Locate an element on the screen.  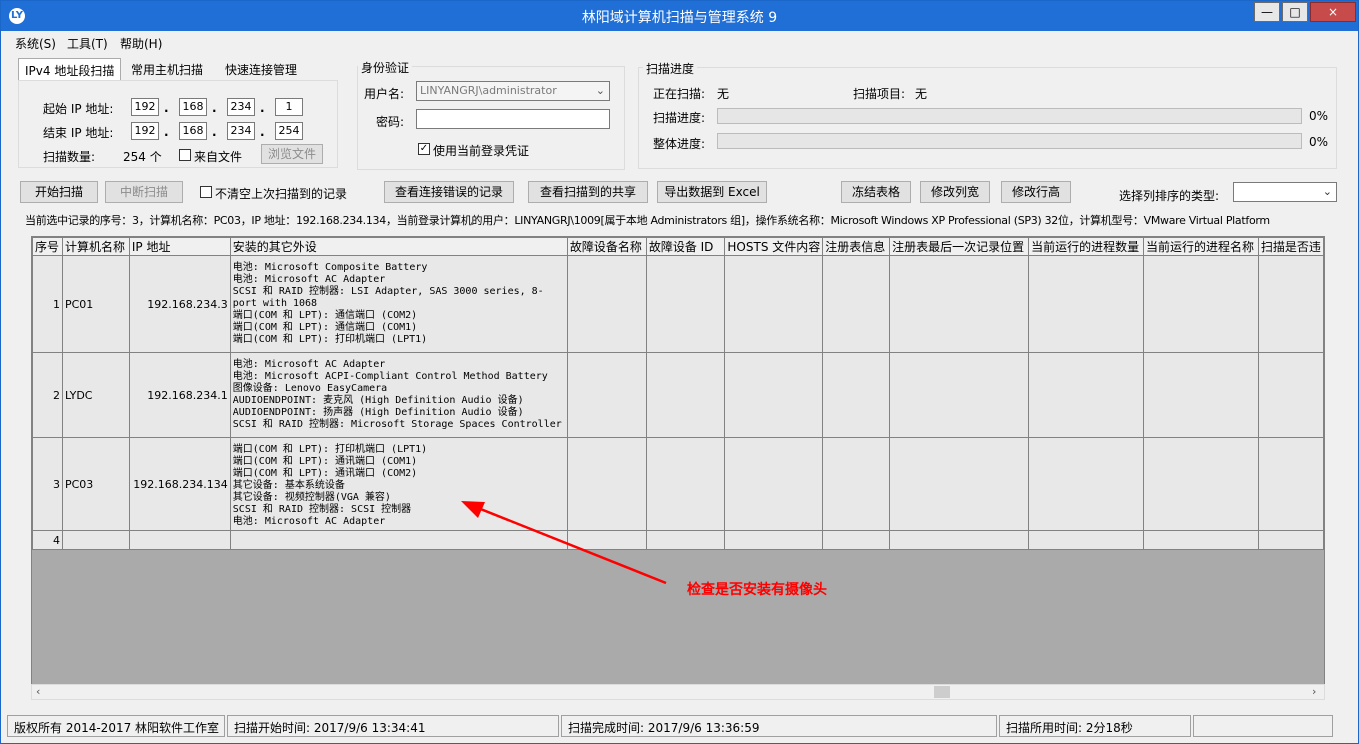
end-ip-octet-2: 168 is located at coordinates (193, 131).